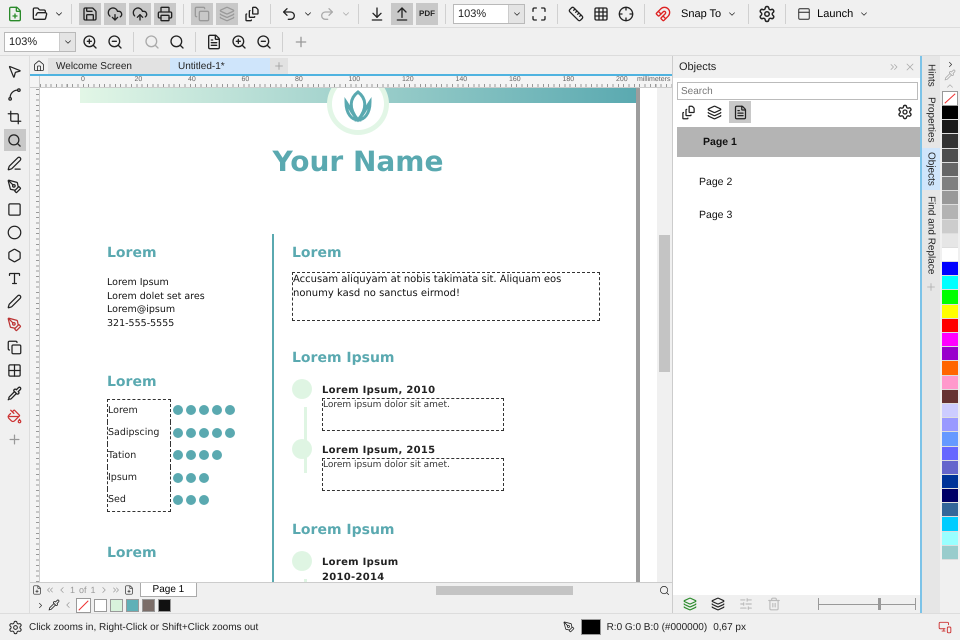 The image size is (960, 640). I want to click on status-hint: Click zooms in, Right-Click or Shift+Click zooms out, so click(143, 627).